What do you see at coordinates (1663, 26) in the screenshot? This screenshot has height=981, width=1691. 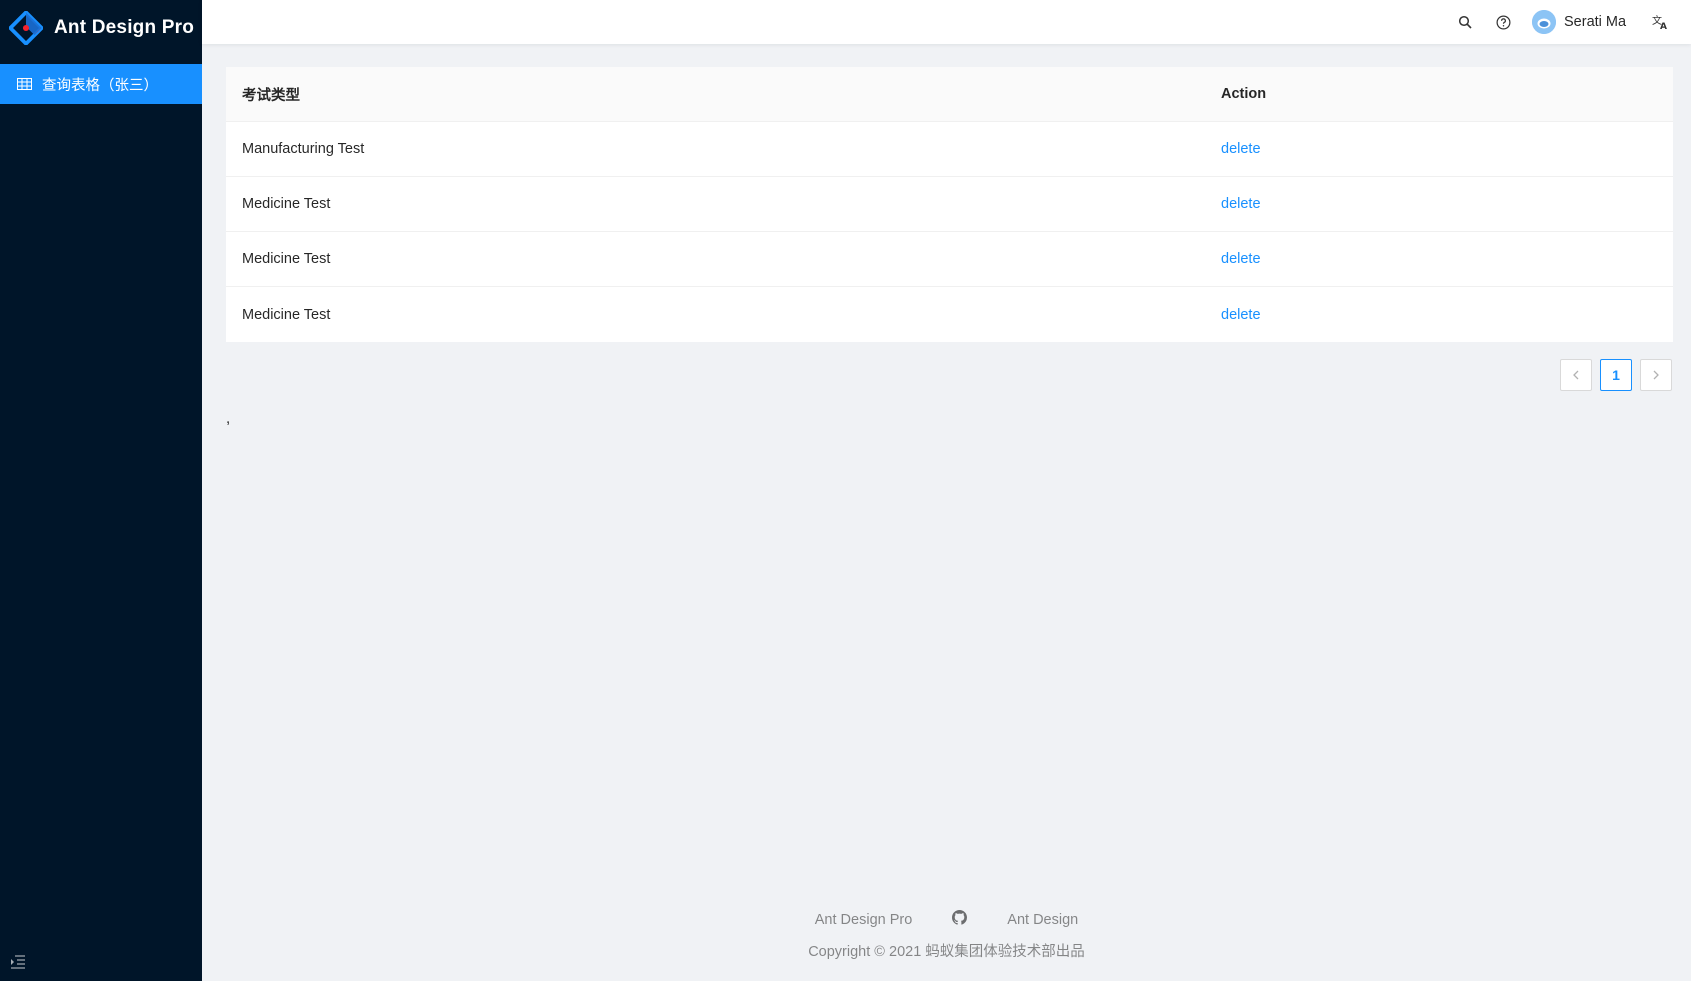 I see `svg-text: A` at bounding box center [1663, 26].